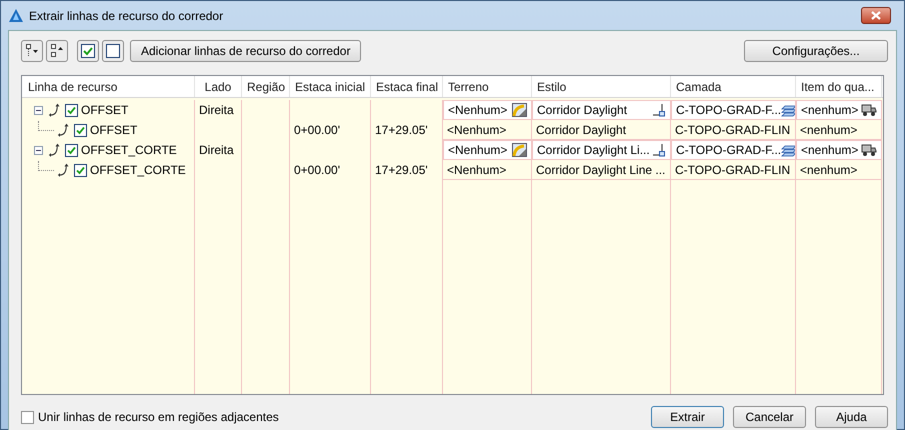 The height and width of the screenshot is (430, 905). What do you see at coordinates (266, 86) in the screenshot?
I see `column-header: Região` at bounding box center [266, 86].